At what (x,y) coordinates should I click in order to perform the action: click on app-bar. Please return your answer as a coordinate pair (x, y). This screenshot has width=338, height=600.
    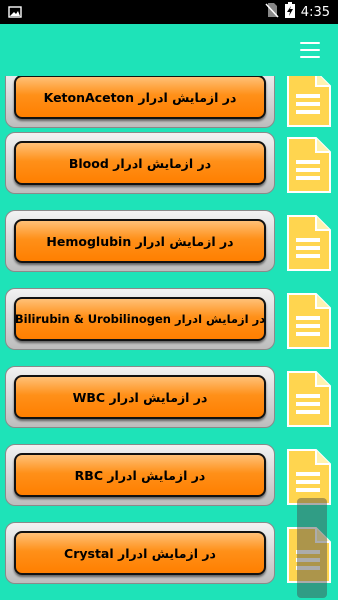
    Looking at the image, I should click on (169, 50).